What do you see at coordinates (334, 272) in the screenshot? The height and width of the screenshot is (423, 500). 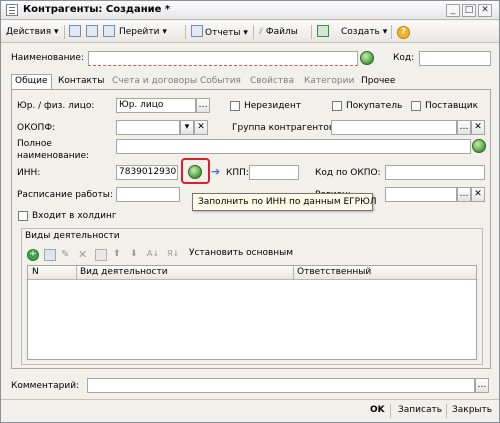 I see `column-responsible: Ответственный` at bounding box center [334, 272].